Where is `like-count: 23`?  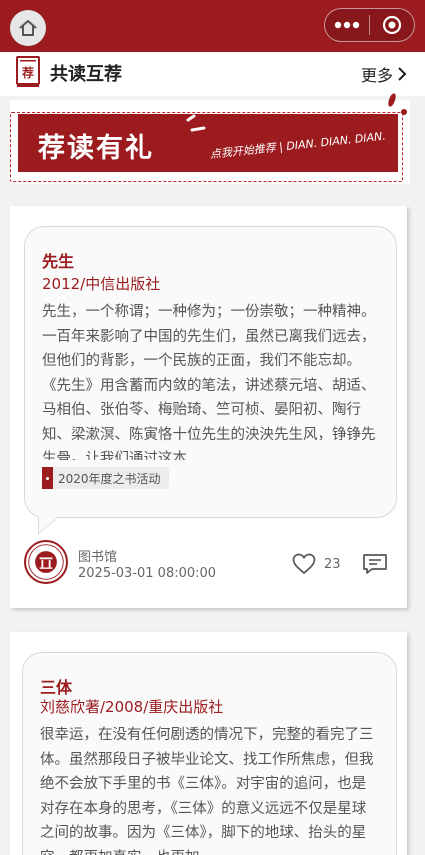 like-count: 23 is located at coordinates (332, 564).